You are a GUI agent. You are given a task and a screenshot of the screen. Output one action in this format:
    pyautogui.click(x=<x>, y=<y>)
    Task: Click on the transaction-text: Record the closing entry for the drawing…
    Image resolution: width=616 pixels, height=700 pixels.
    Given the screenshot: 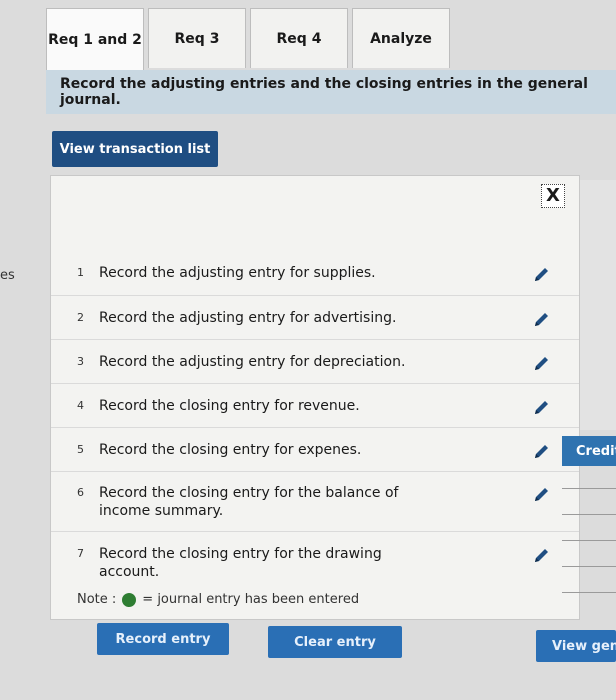 What is the action you would take?
    pyautogui.click(x=240, y=563)
    